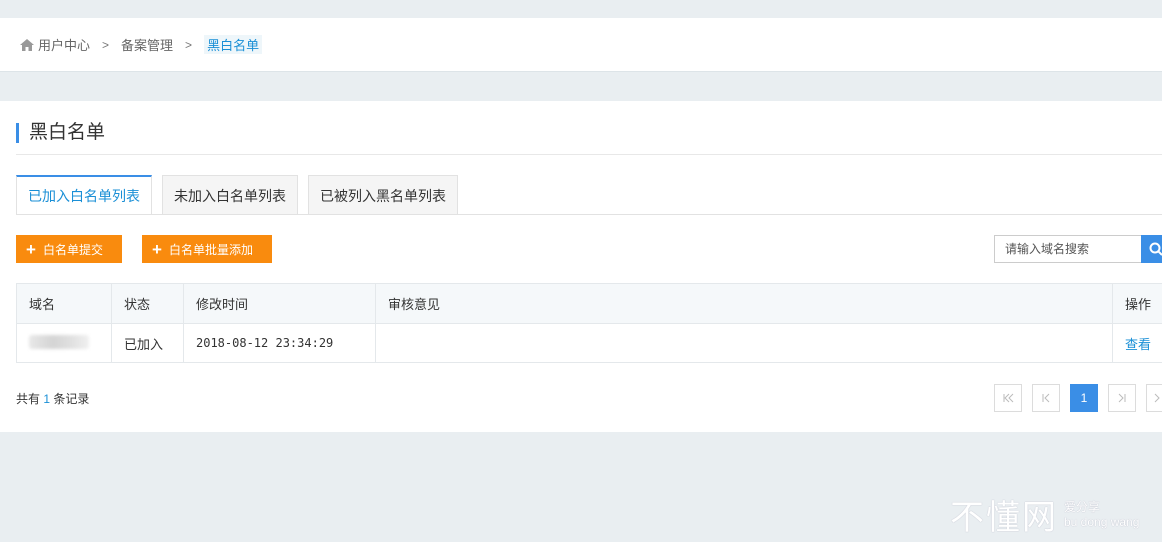 The image size is (1162, 542). I want to click on top-strip, so click(581, 9).